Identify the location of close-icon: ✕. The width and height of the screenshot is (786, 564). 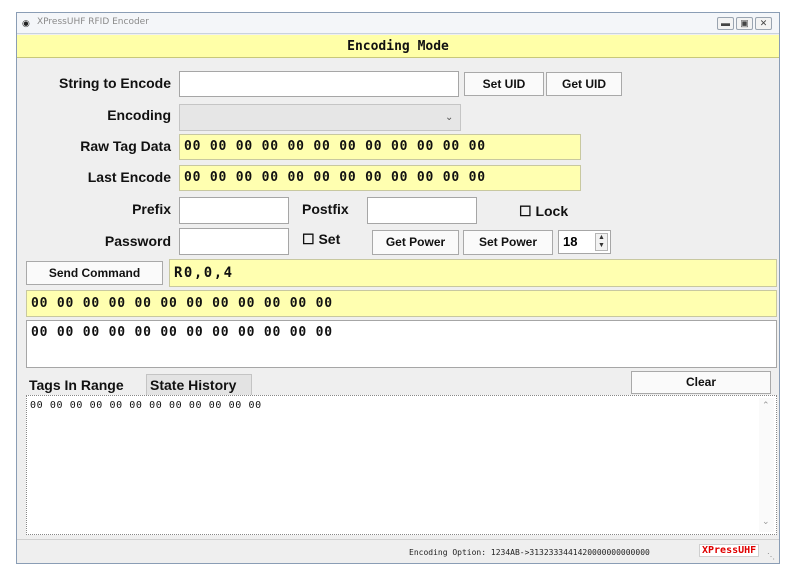
(763, 23).